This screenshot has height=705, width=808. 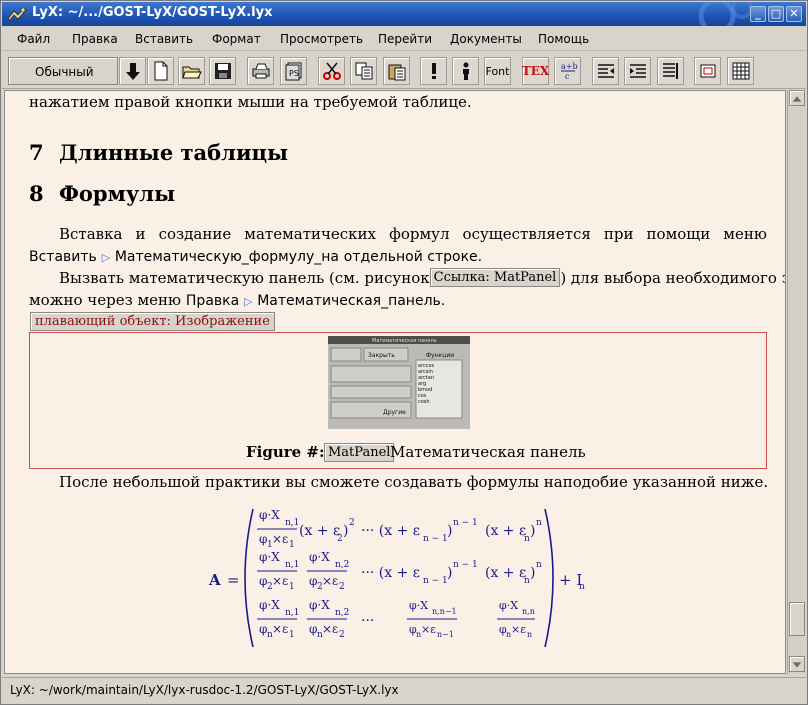 What do you see at coordinates (618, 234) in the screenshot?
I see `word: при` at bounding box center [618, 234].